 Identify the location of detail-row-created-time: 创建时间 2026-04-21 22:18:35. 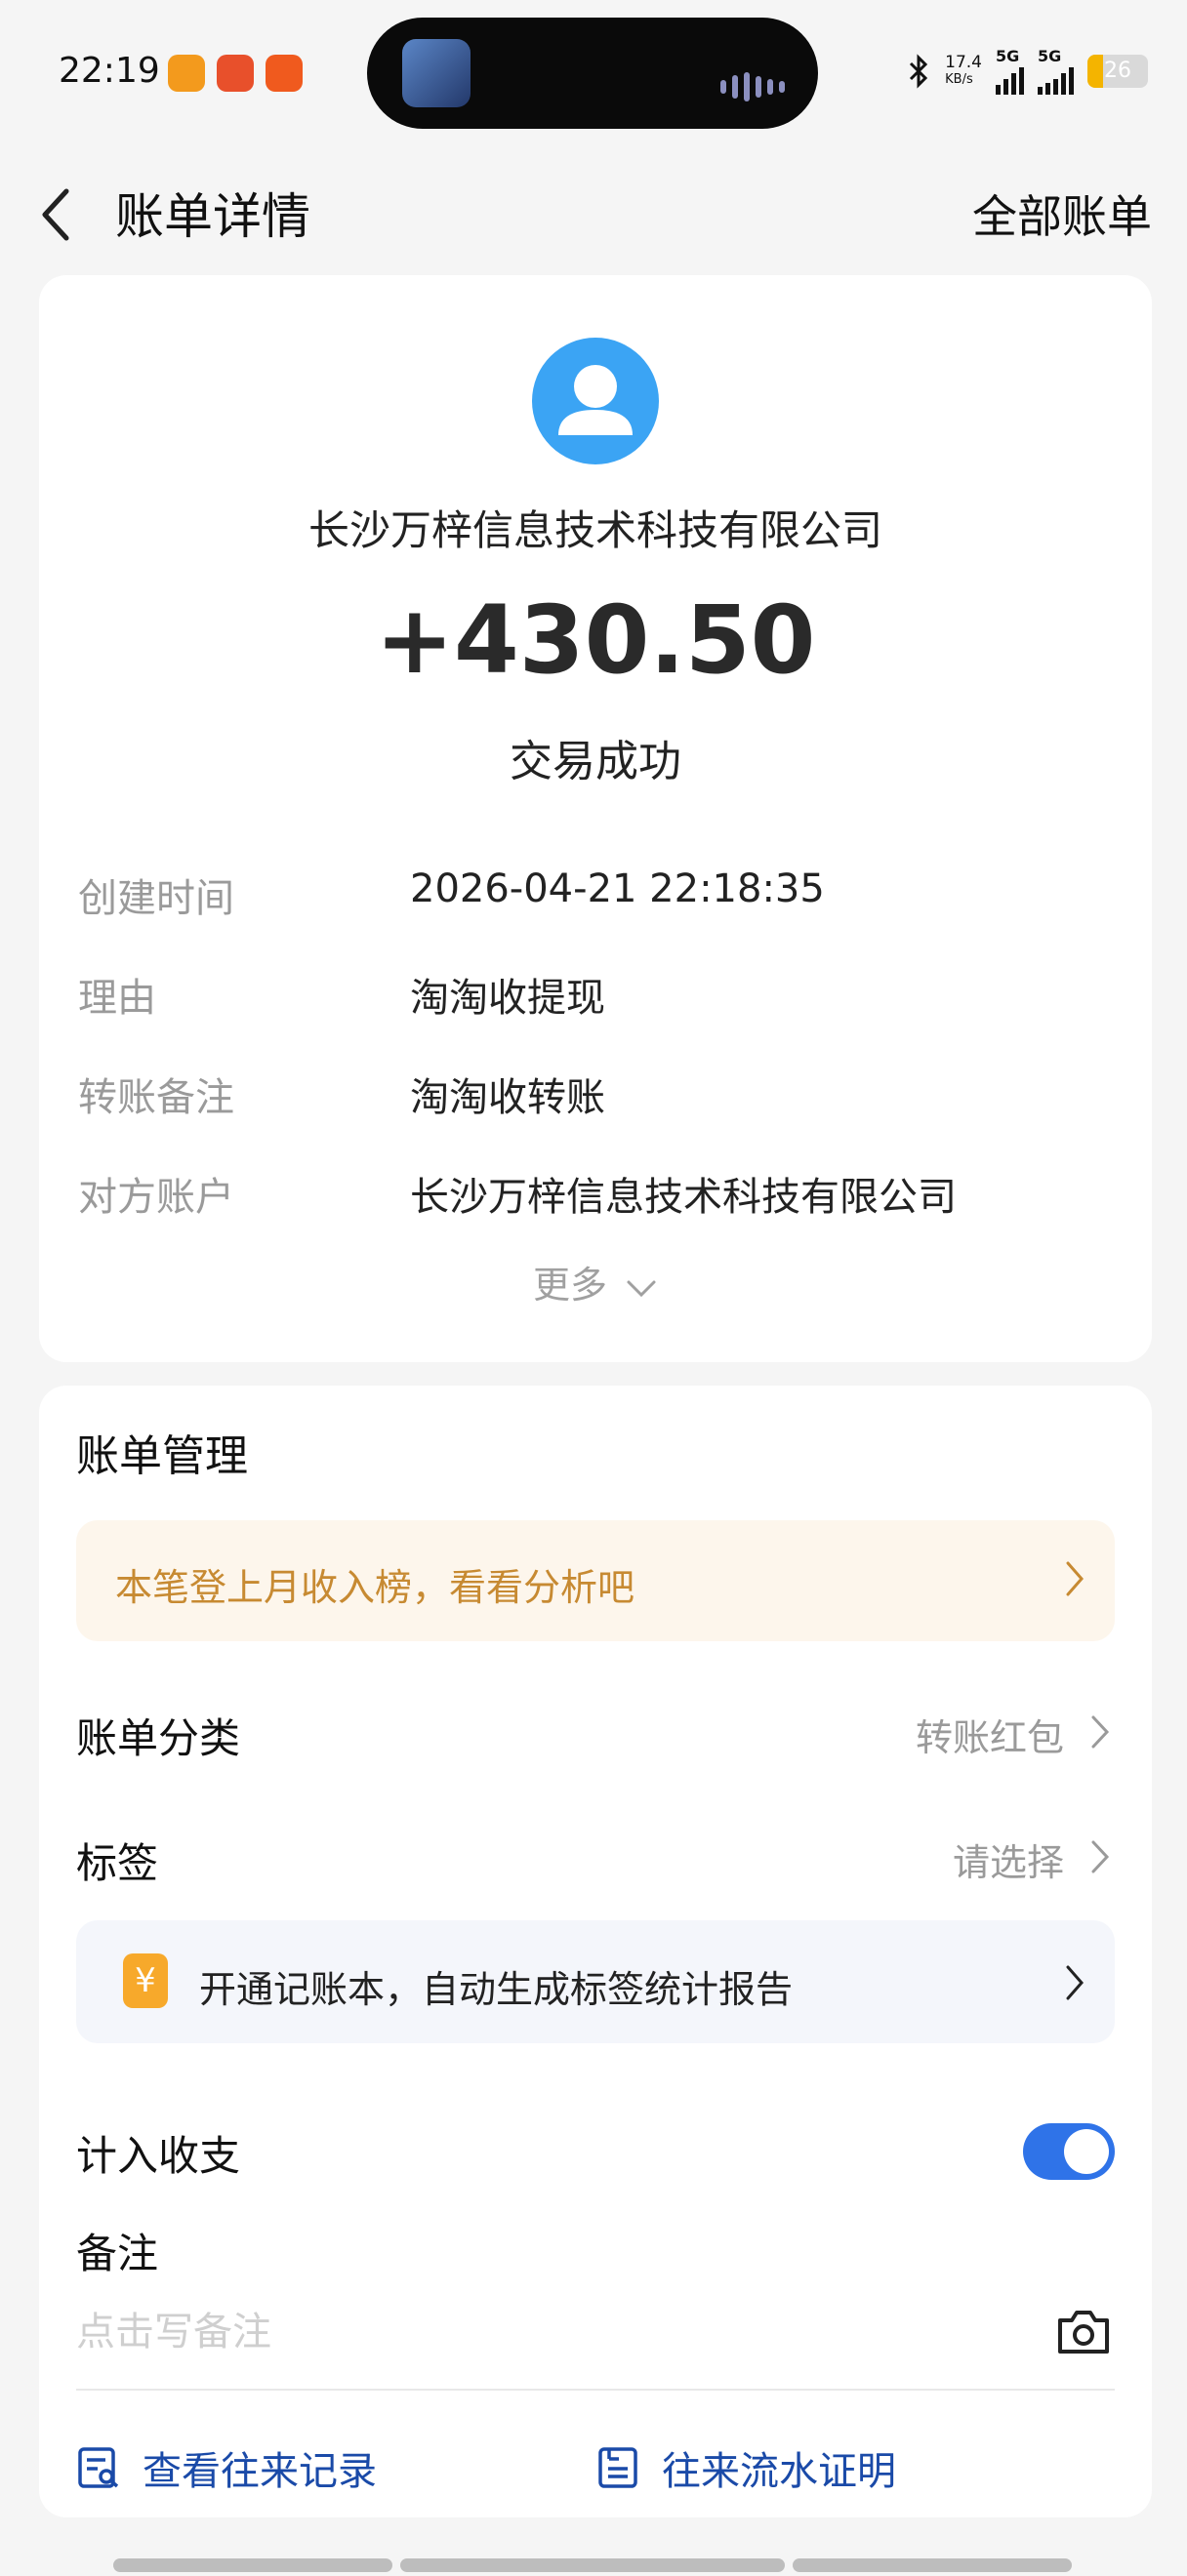
(595, 891).